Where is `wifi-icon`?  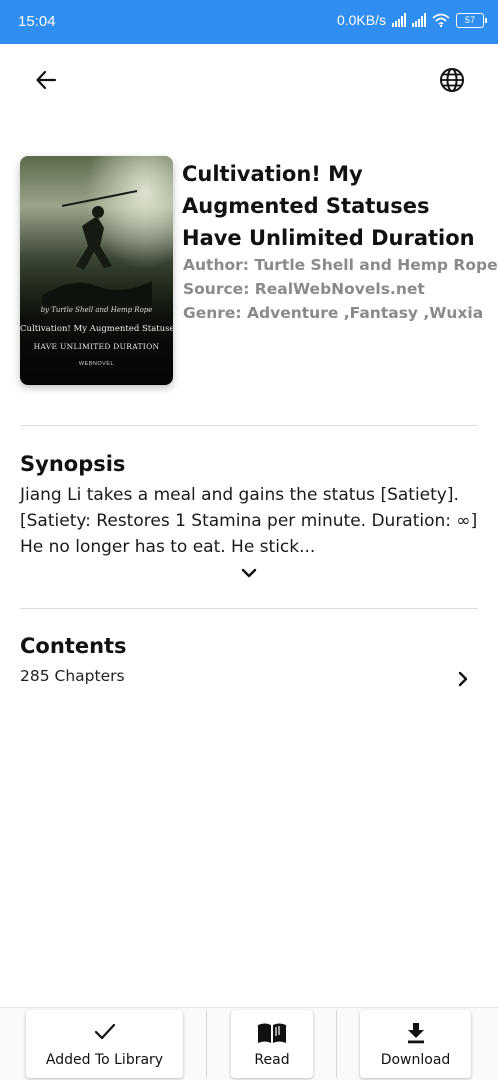
wifi-icon is located at coordinates (441, 20).